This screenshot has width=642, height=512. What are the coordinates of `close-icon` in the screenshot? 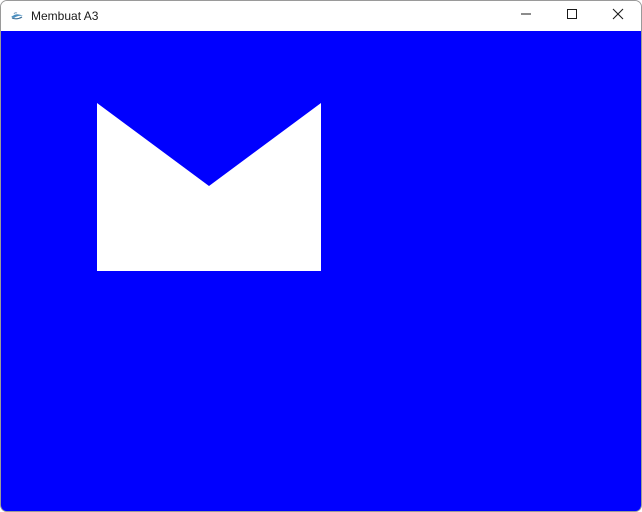 It's located at (618, 16).